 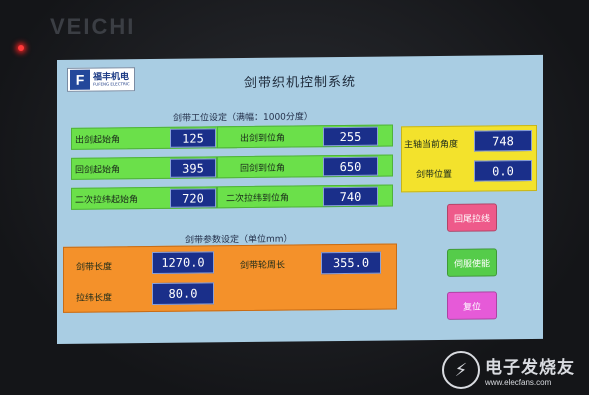 What do you see at coordinates (107, 200) in the screenshot?
I see `weft2-start-label: 二次拉纬起始角` at bounding box center [107, 200].